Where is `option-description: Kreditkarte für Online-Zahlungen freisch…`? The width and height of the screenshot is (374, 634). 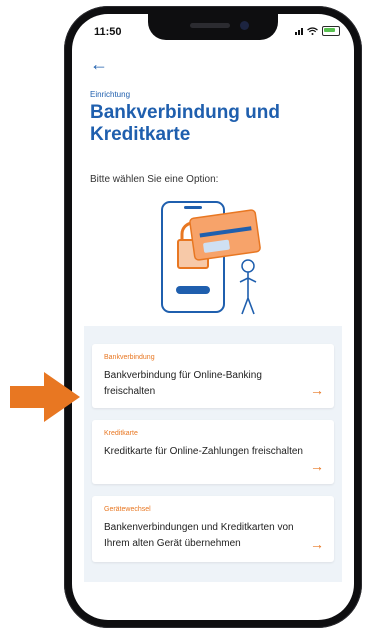 option-description: Kreditkarte für Online-Zahlungen freisch… is located at coordinates (203, 451).